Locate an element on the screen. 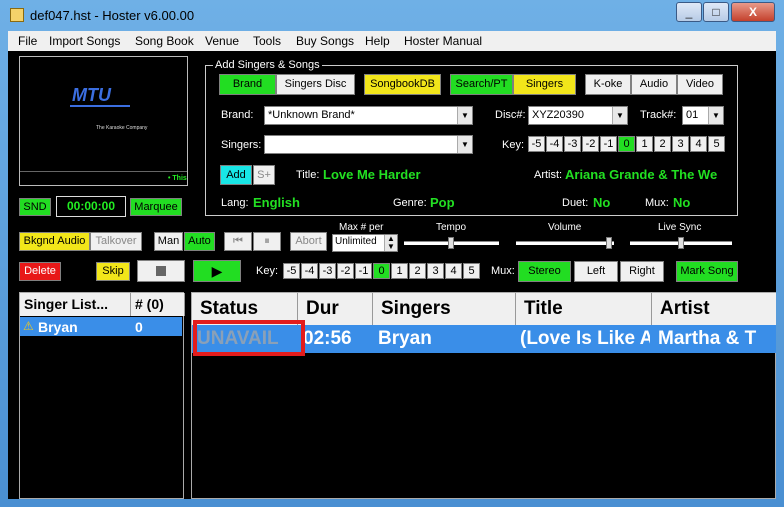 This screenshot has width=784, height=507. menu-tools: Tools is located at coordinates (267, 41).